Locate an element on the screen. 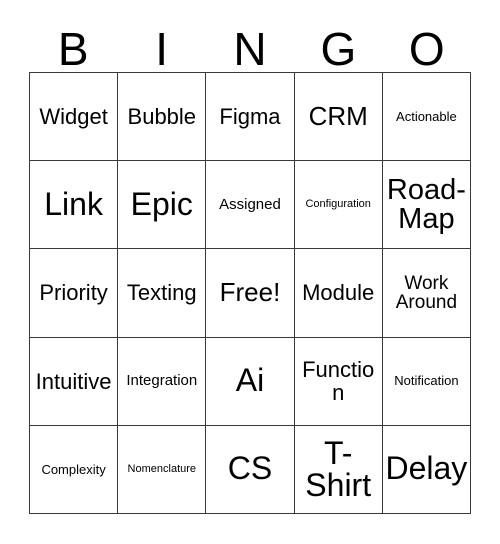  bingo-cell-label: Free! is located at coordinates (250, 292).